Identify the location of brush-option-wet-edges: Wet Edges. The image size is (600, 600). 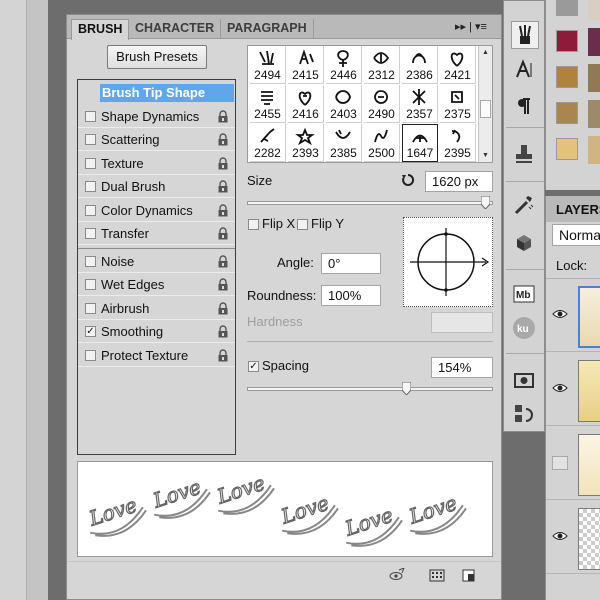
(156, 285).